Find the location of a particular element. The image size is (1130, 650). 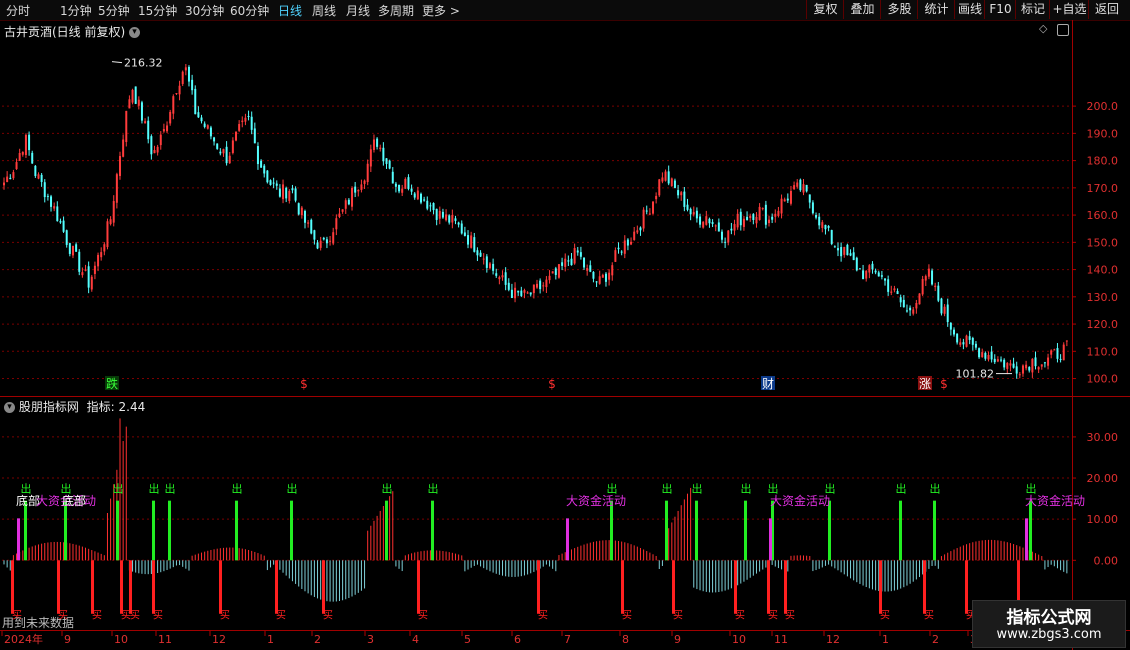

event-marker: 跌 is located at coordinates (112, 383).